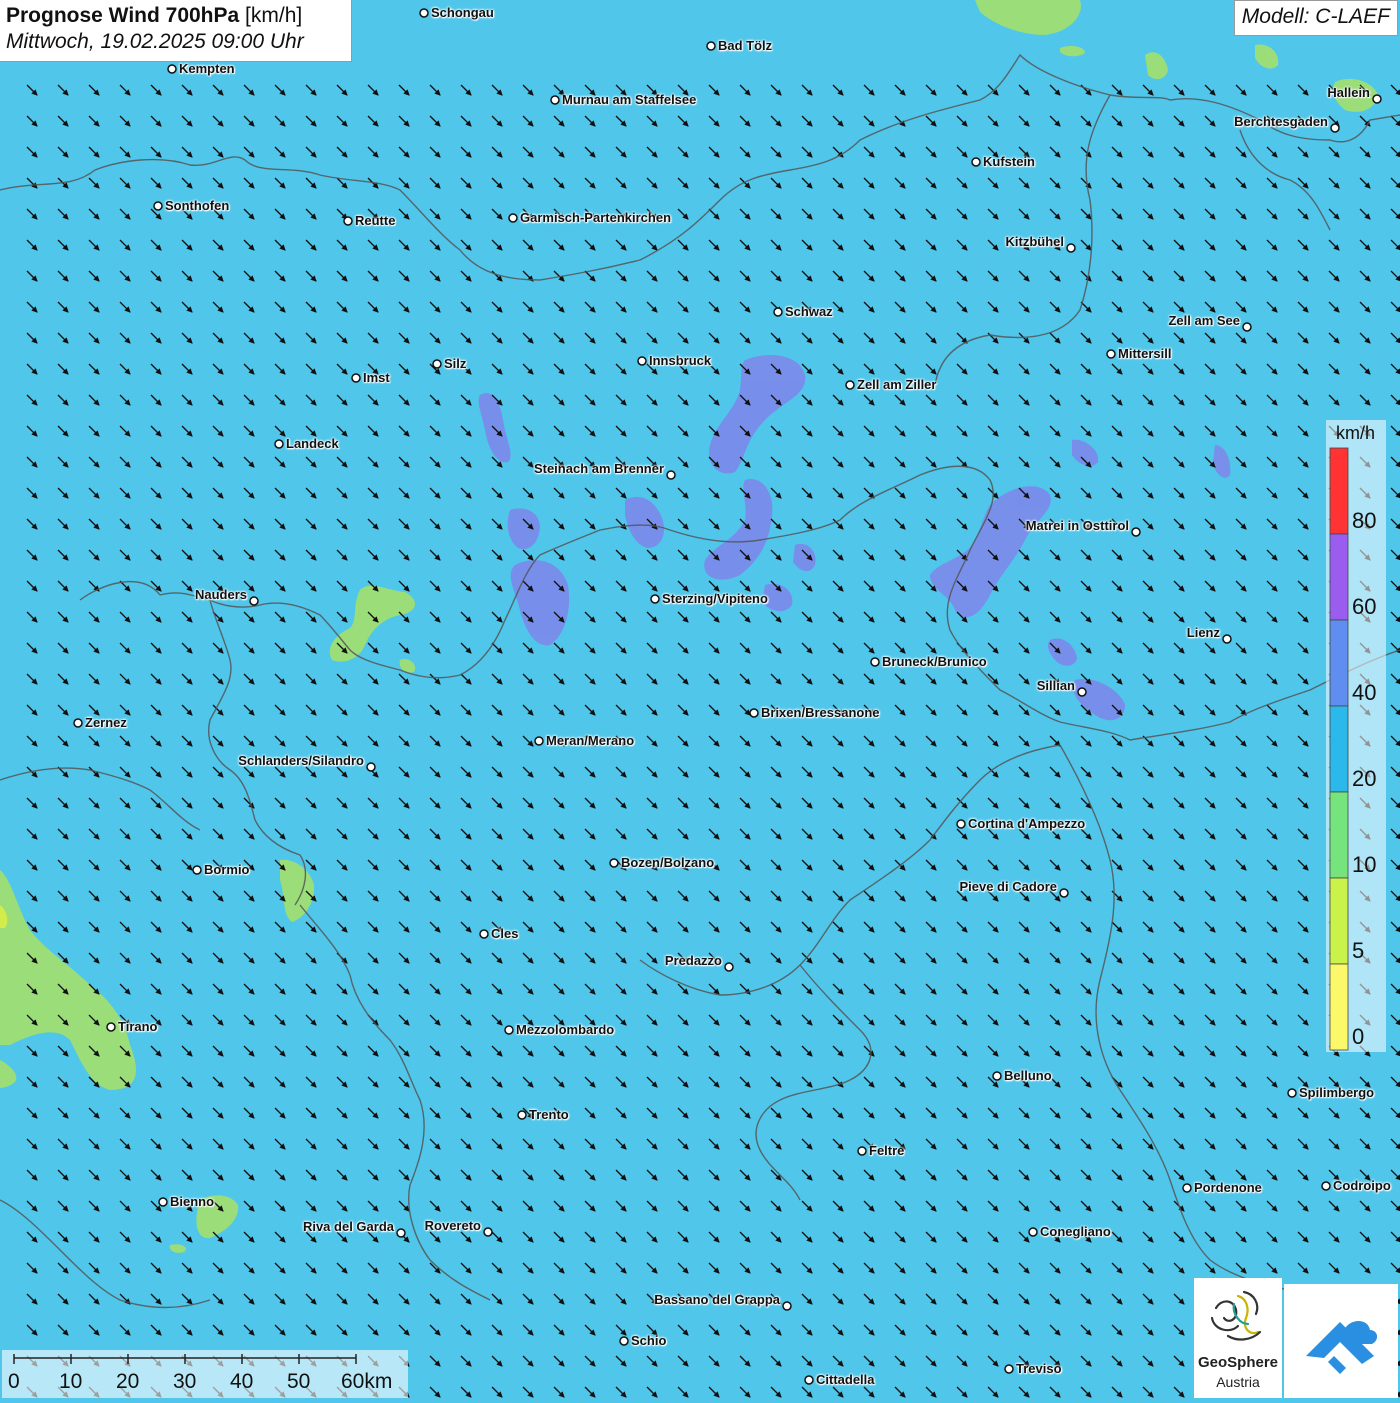 Image resolution: width=1400 pixels, height=1403 pixels. What do you see at coordinates (106, 722) in the screenshot?
I see `city-label: Zernez` at bounding box center [106, 722].